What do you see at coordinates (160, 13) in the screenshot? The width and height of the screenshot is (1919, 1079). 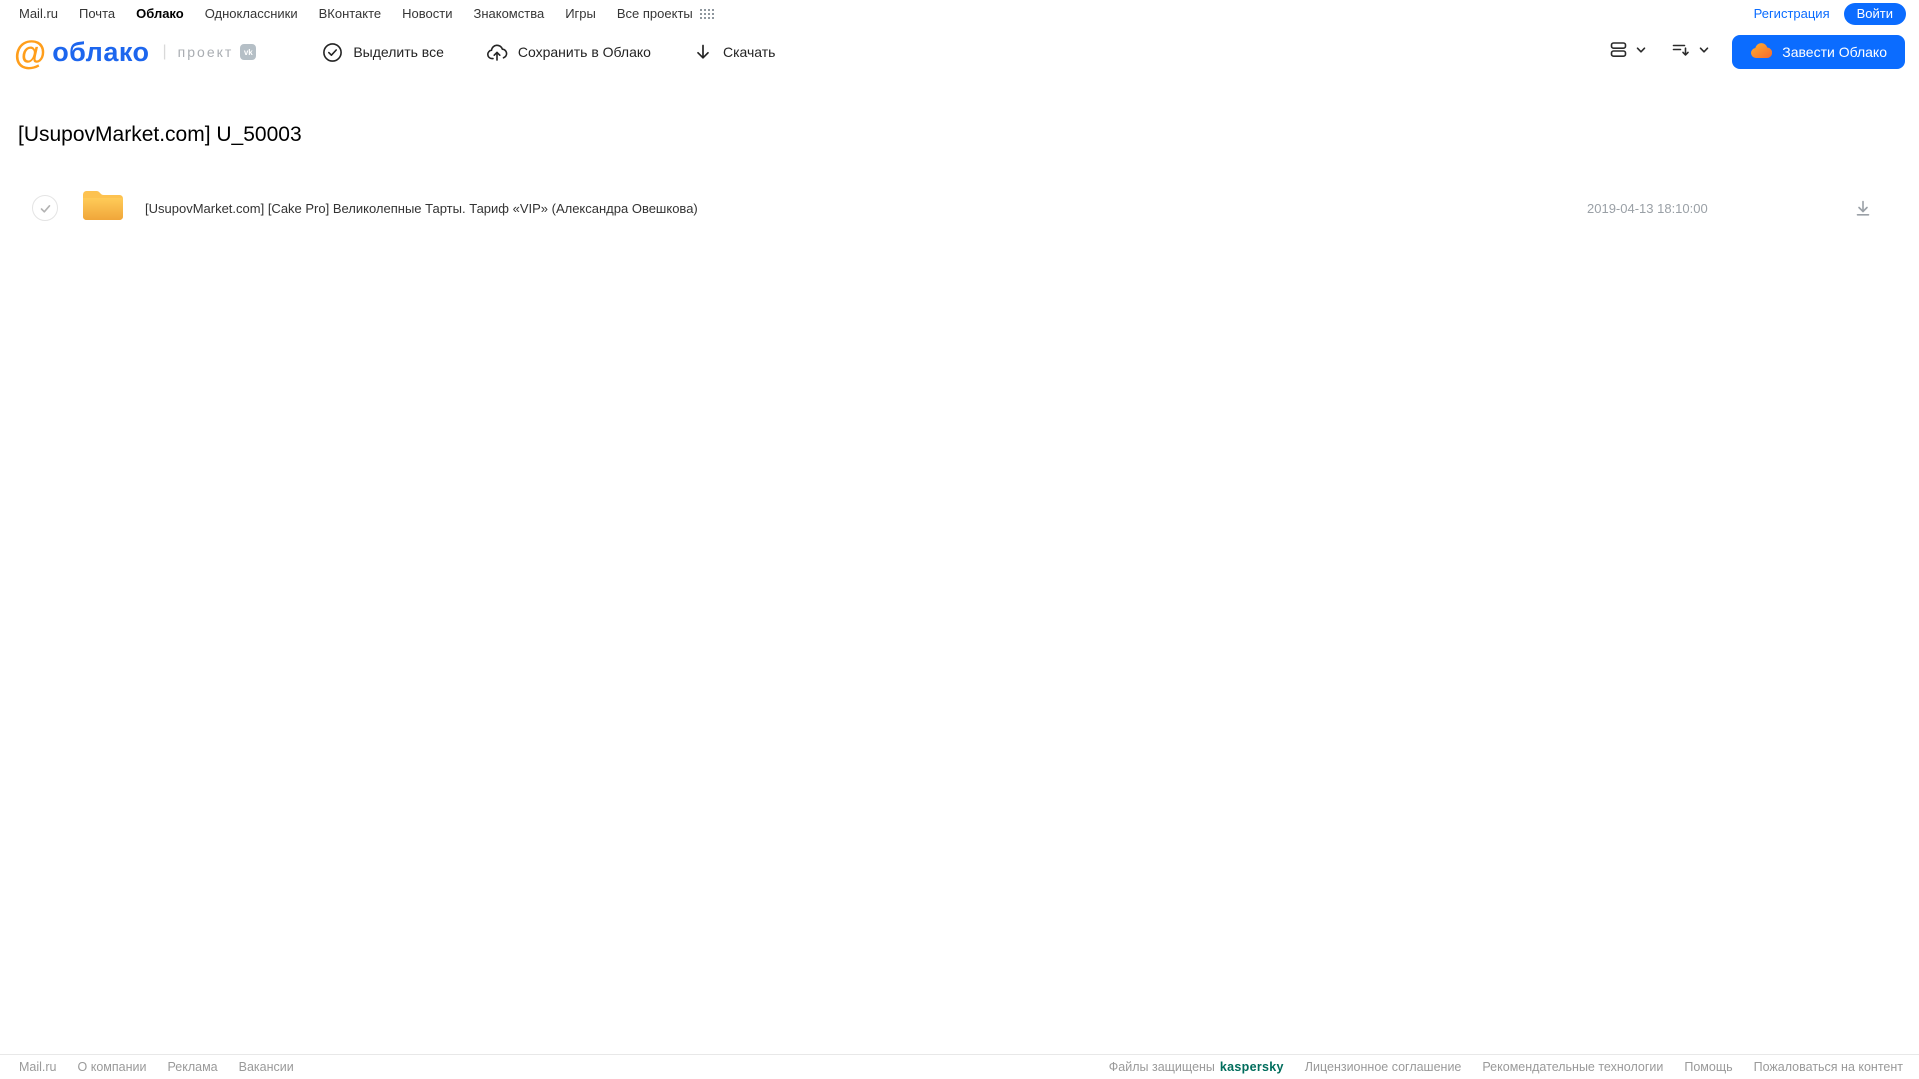 I see `nav-item-cloud: Облако` at bounding box center [160, 13].